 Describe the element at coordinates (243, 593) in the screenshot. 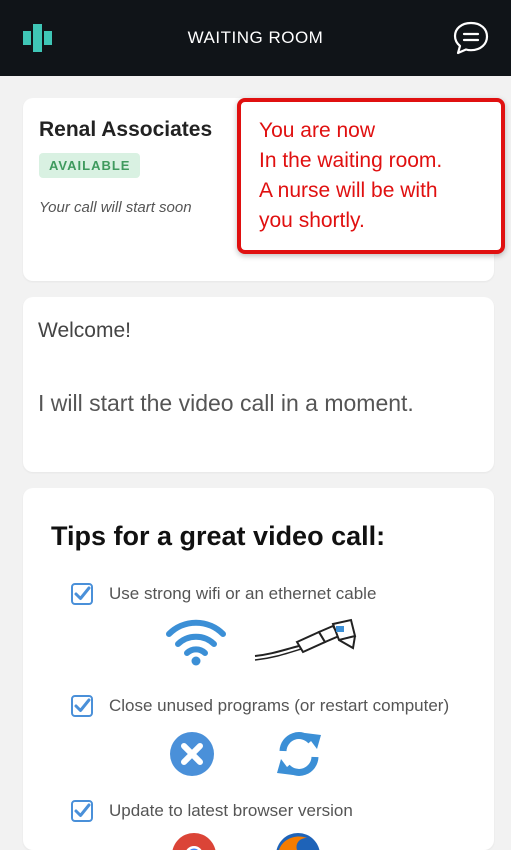

I see `tip-label: Use strong wifi or an ethernet cable` at that location.